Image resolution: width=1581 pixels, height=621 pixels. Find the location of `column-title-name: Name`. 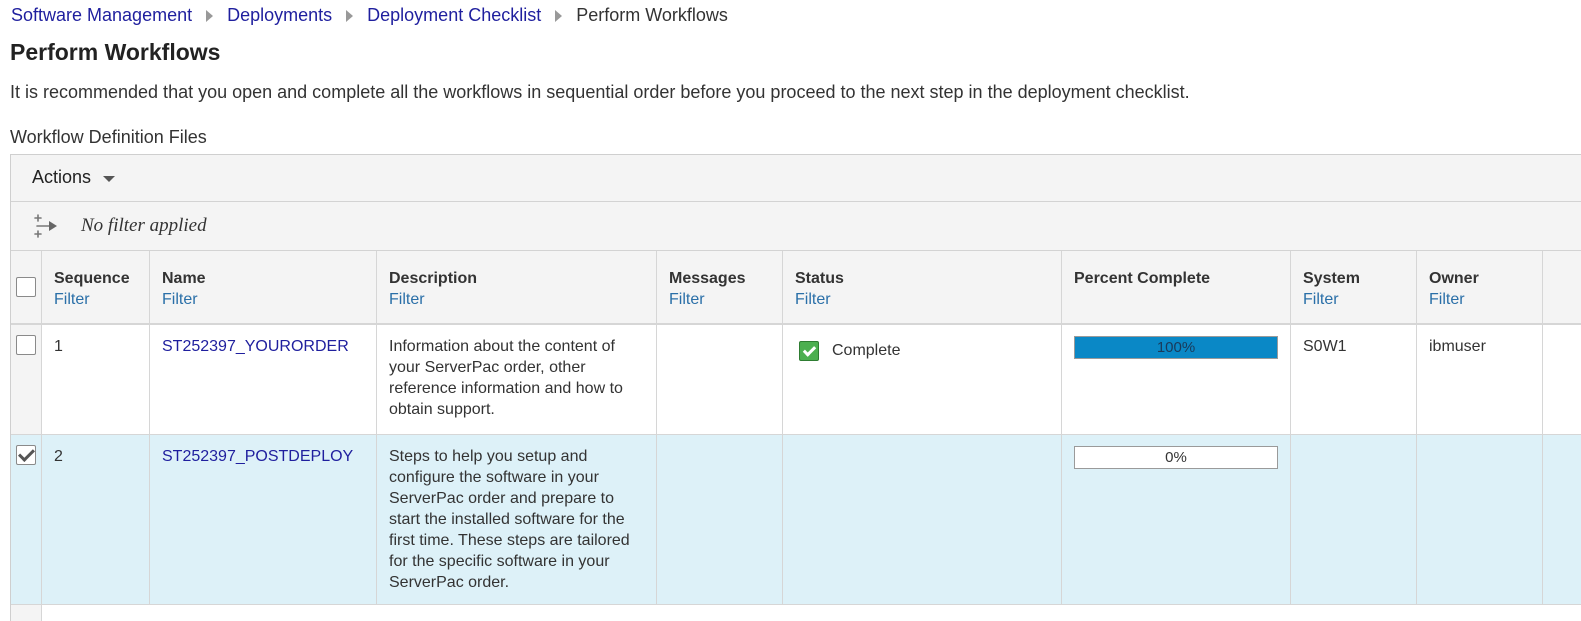

column-title-name: Name is located at coordinates (269, 279).